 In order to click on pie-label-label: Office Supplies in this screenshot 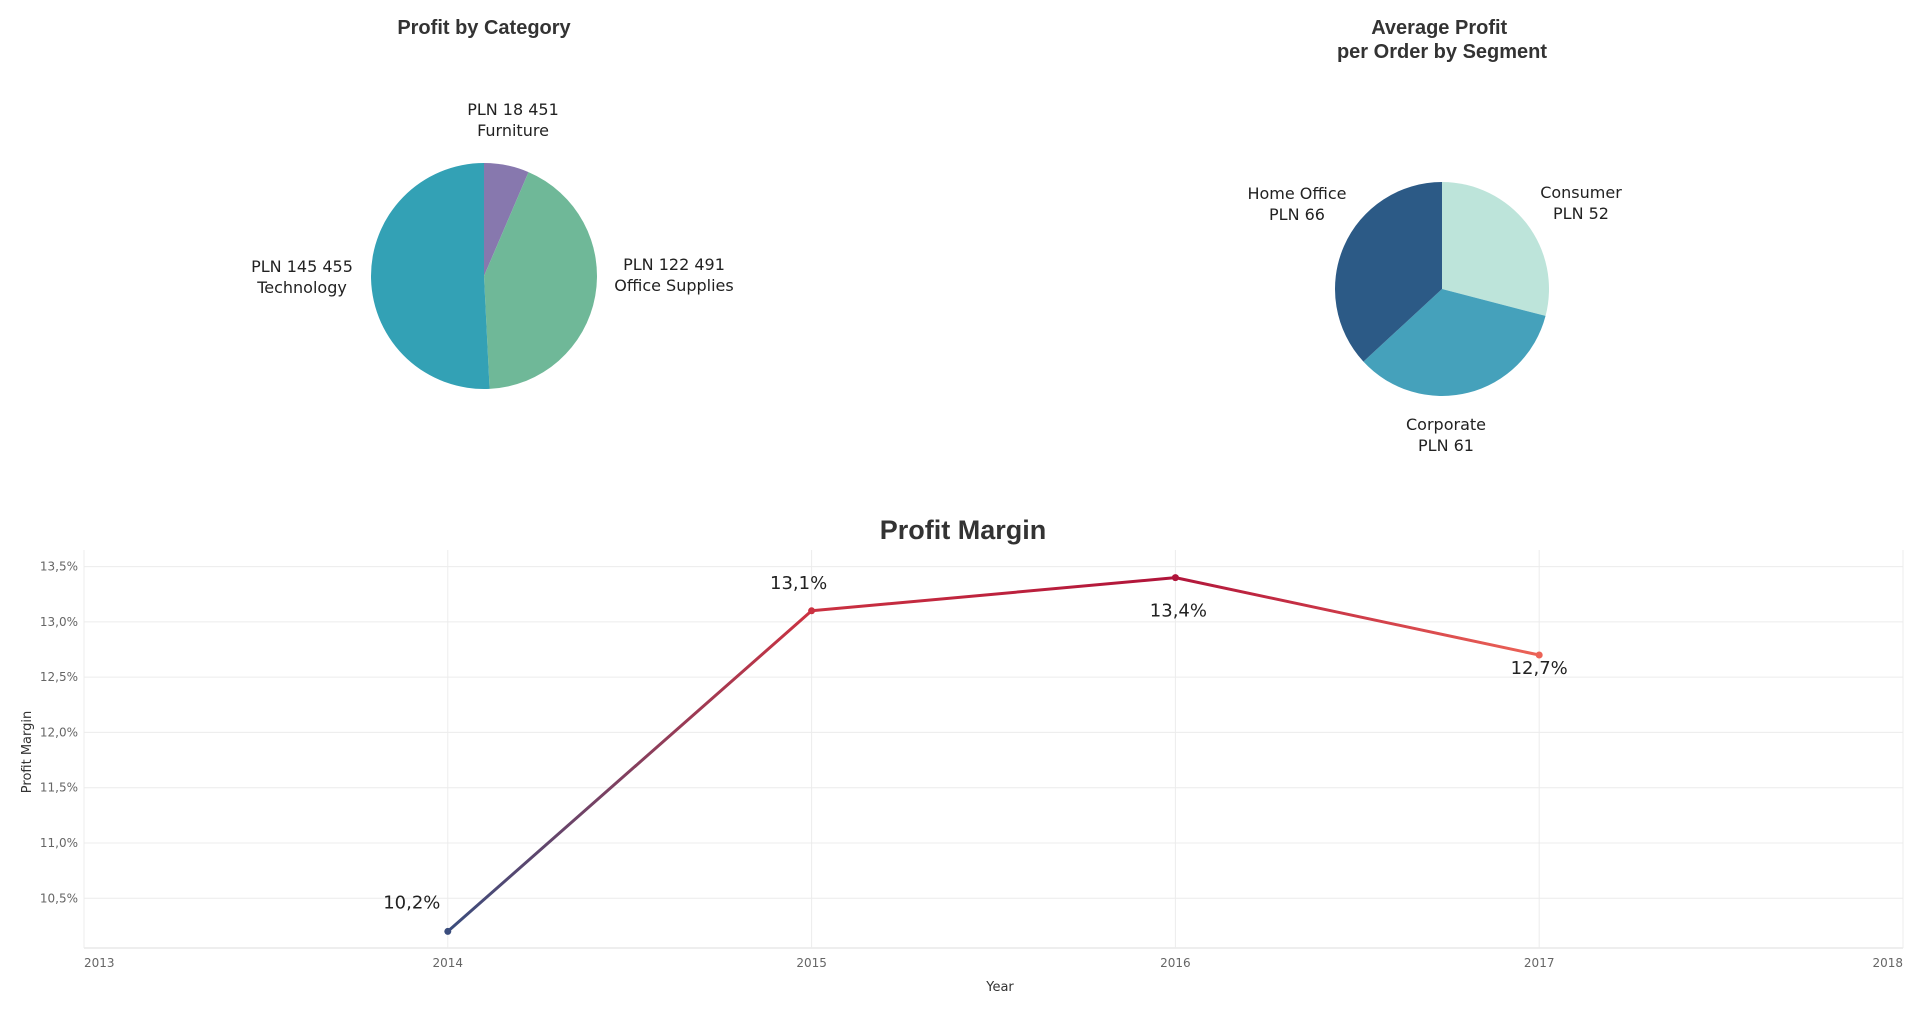, I will do `click(673, 285)`.